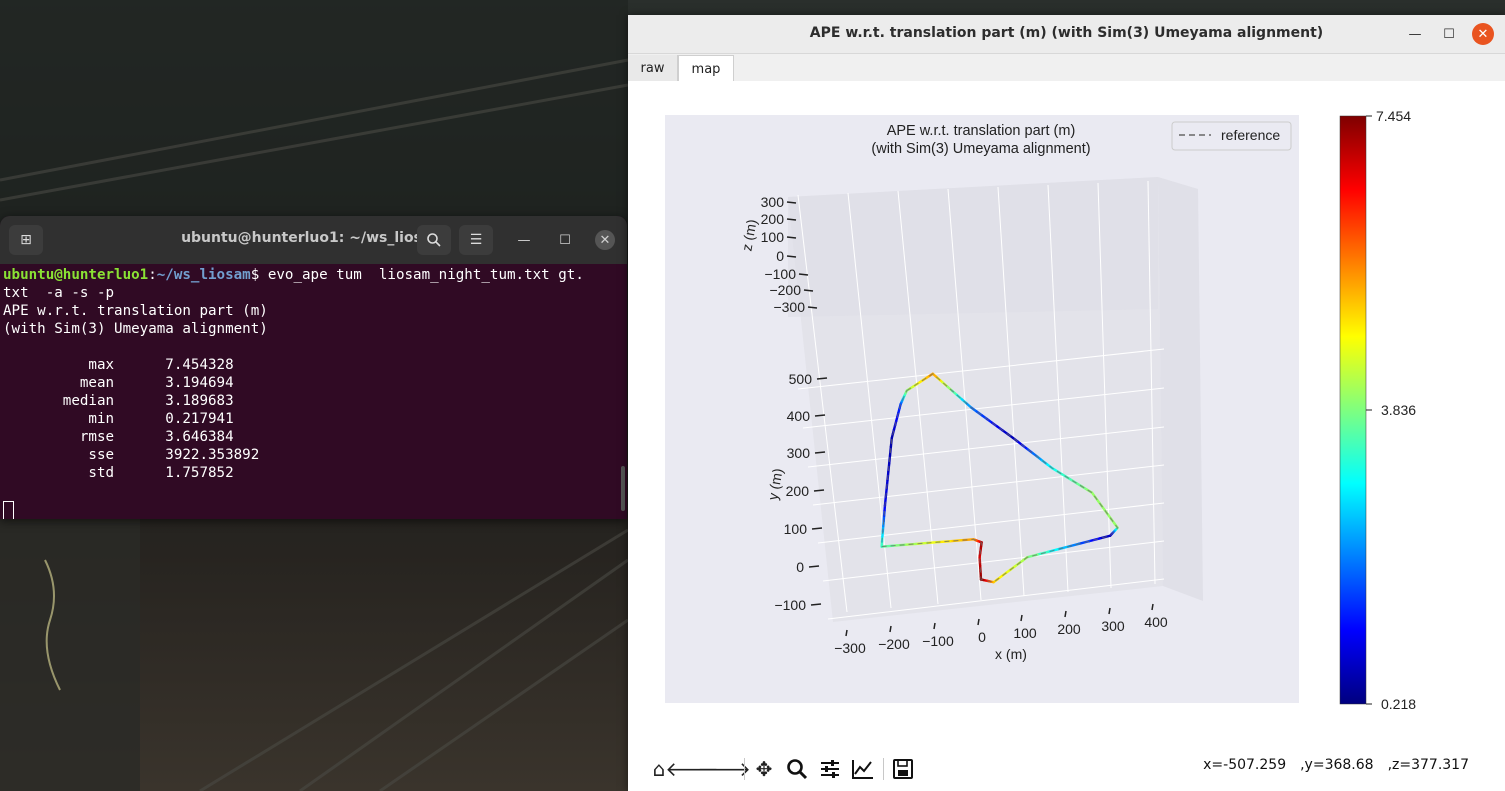 The width and height of the screenshot is (1505, 791). What do you see at coordinates (1398, 704) in the screenshot?
I see `colorbar-min-label: 0.218` at bounding box center [1398, 704].